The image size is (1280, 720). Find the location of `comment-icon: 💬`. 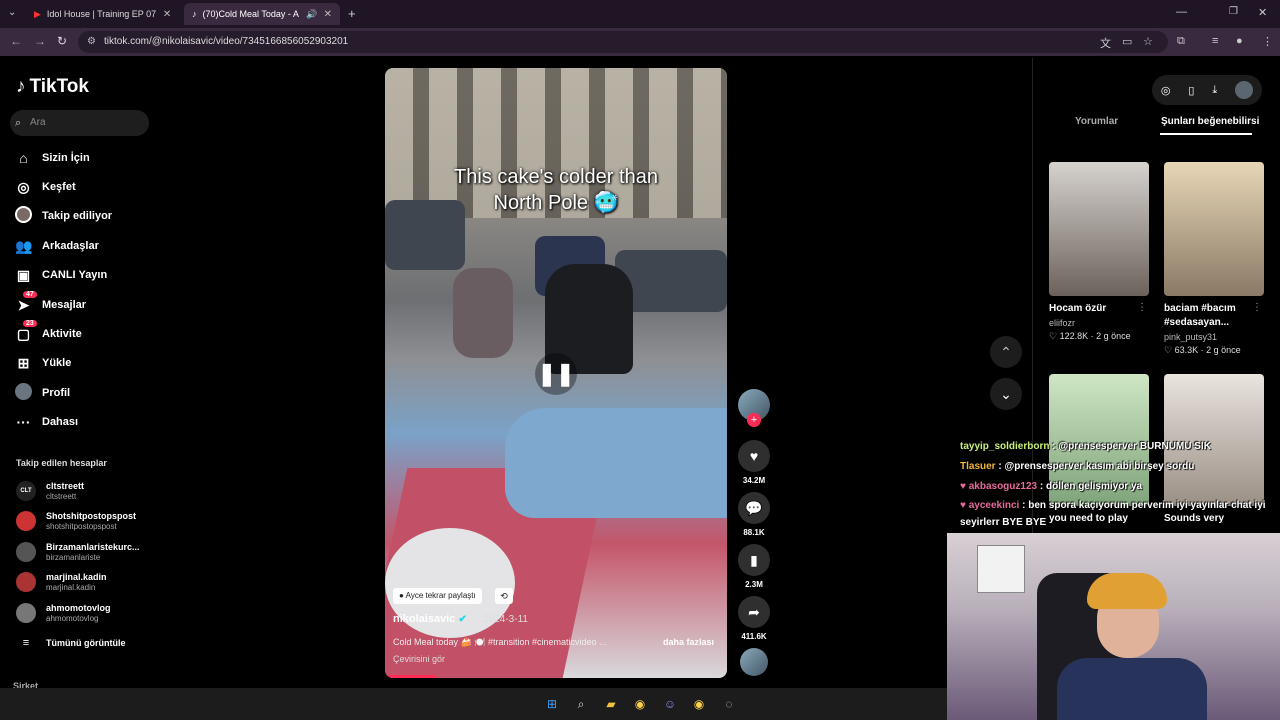

comment-icon: 💬 is located at coordinates (754, 508).